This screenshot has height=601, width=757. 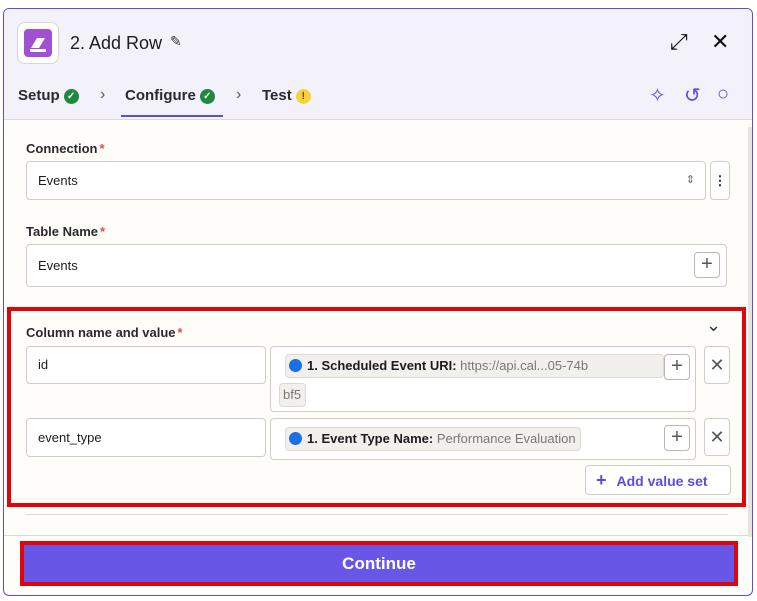 What do you see at coordinates (116, 43) in the screenshot?
I see `step-title: 2. Add Row` at bounding box center [116, 43].